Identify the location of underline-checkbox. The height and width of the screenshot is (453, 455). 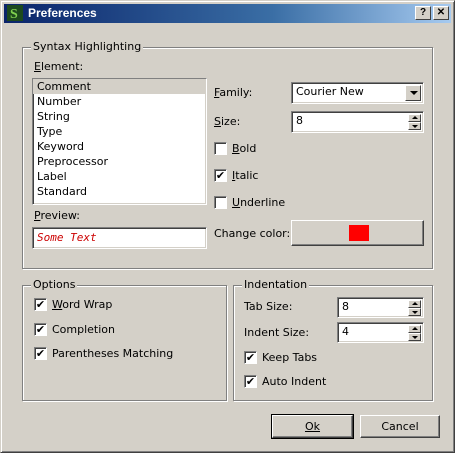
(220, 202).